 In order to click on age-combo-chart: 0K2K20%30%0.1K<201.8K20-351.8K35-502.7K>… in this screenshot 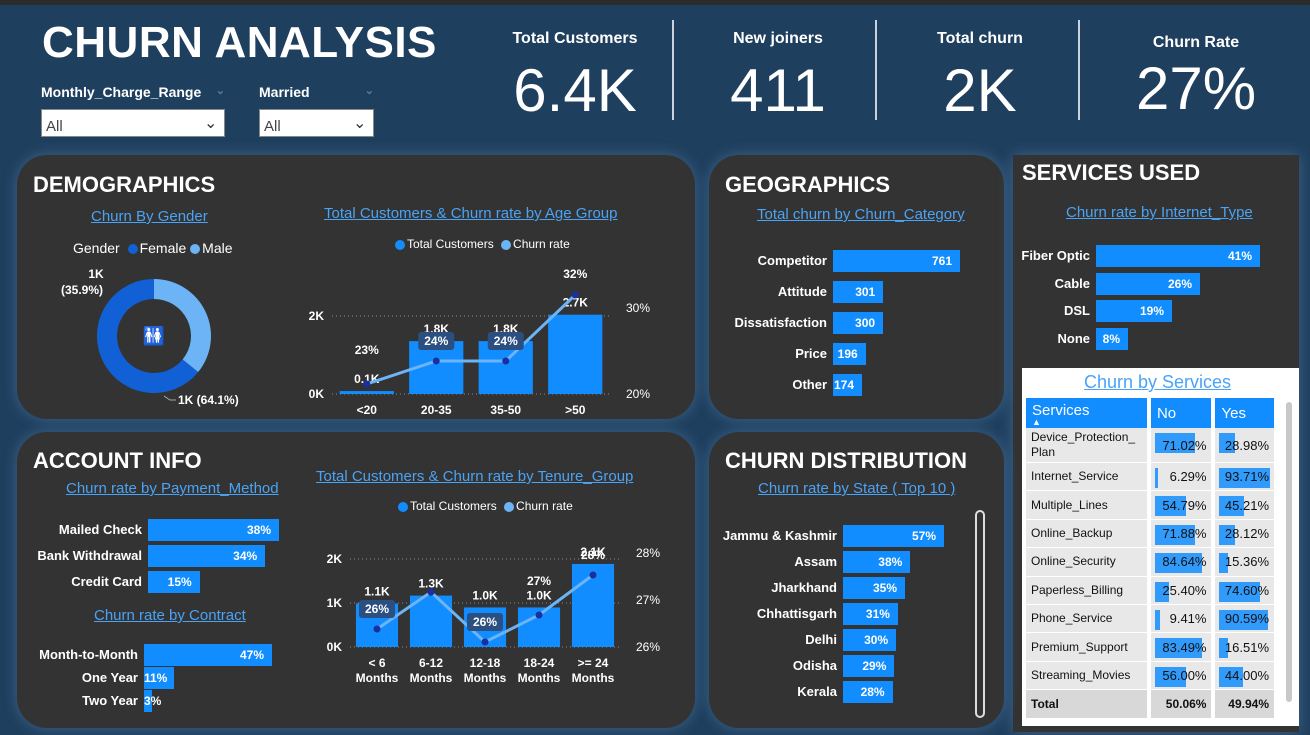, I will do `click(490, 335)`.